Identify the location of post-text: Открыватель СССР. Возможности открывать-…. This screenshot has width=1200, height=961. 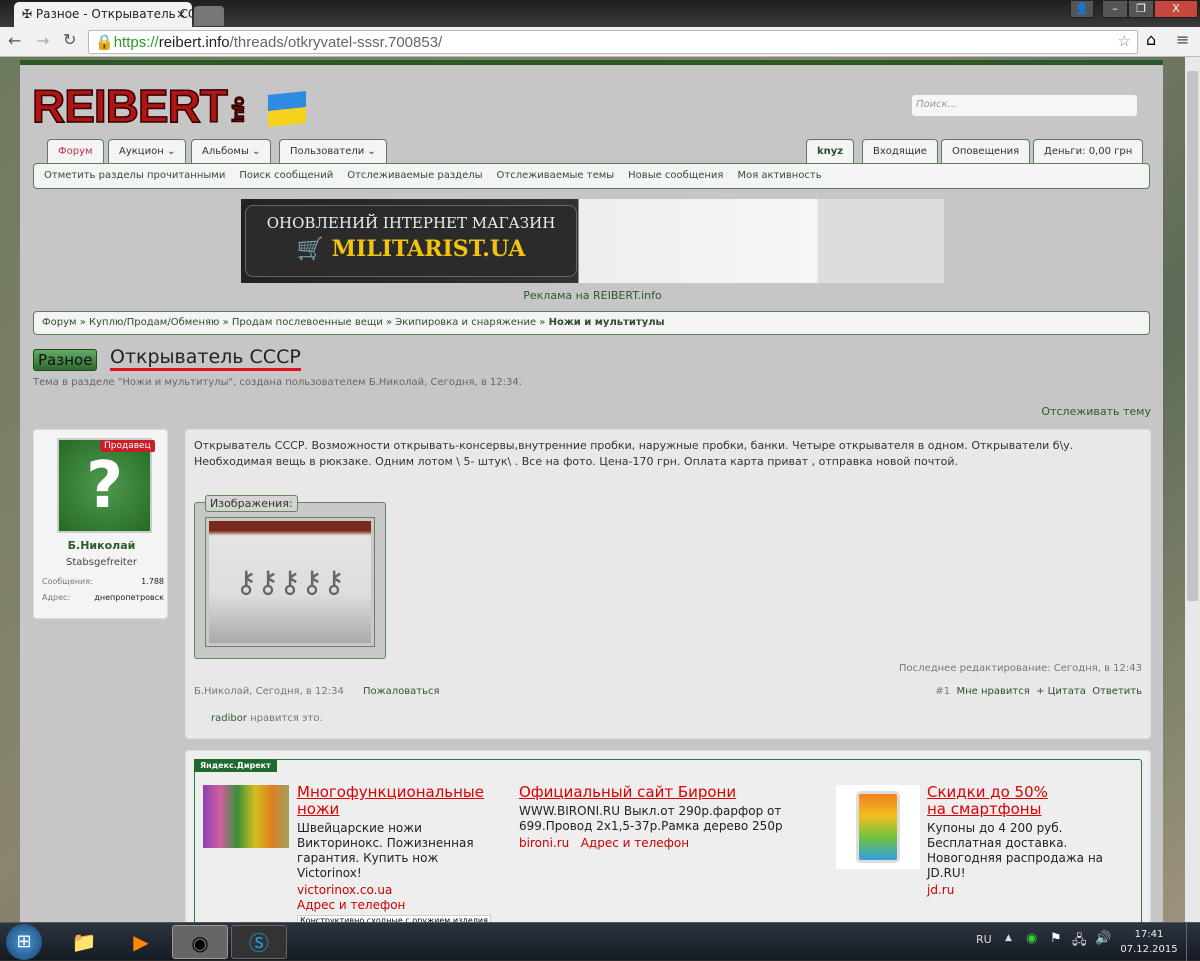
(634, 453).